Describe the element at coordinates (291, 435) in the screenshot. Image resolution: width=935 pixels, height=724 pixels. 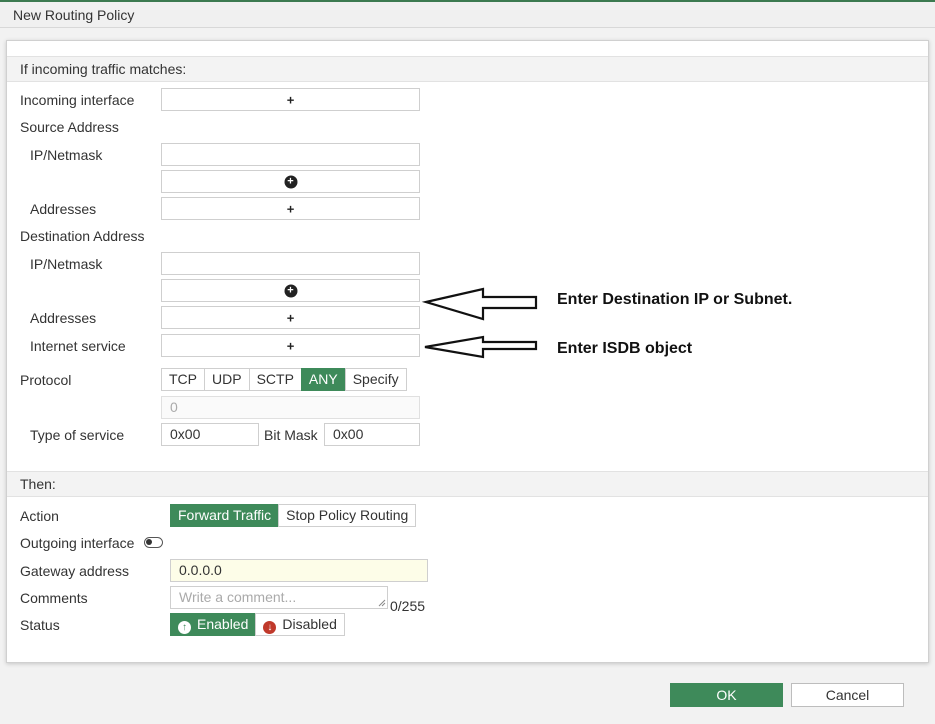
I see `bit-mask-label: Bit Mask` at that location.